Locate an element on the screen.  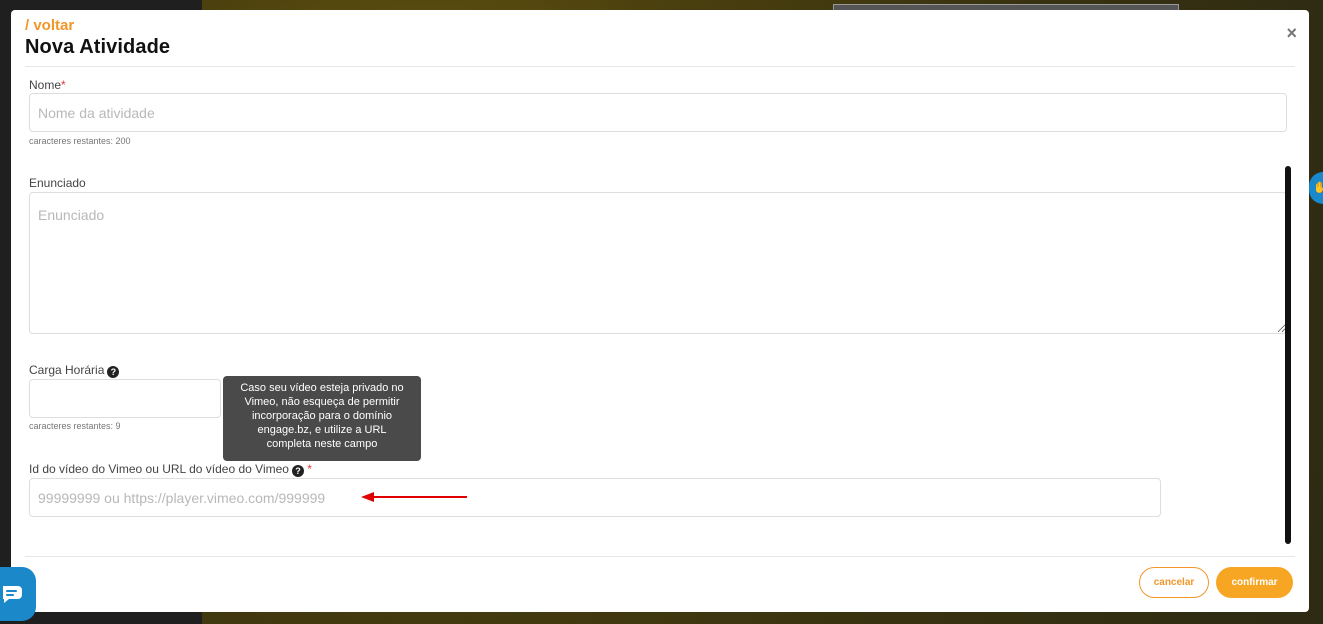
modal-title: Nova Atividade is located at coordinates (98, 47).